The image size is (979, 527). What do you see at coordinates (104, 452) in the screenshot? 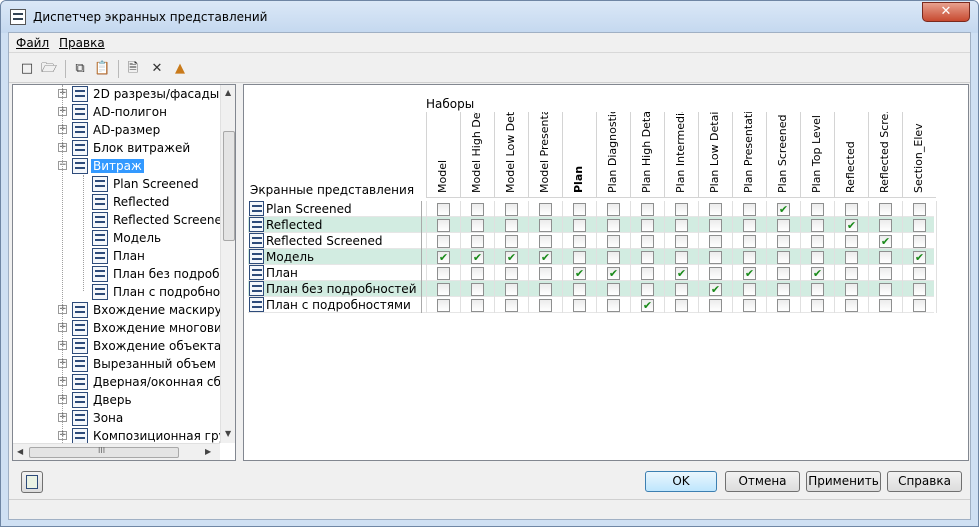
I see `tree-horizontal-thumb: III` at bounding box center [104, 452].